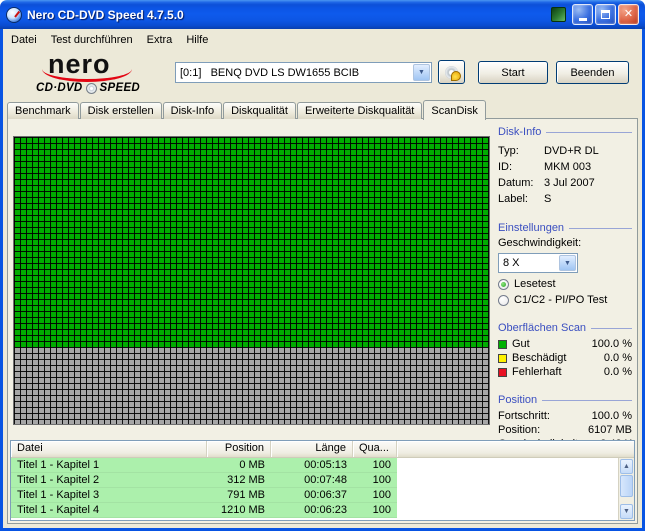  What do you see at coordinates (592, 72) in the screenshot?
I see `quit-button: Beenden` at bounding box center [592, 72].